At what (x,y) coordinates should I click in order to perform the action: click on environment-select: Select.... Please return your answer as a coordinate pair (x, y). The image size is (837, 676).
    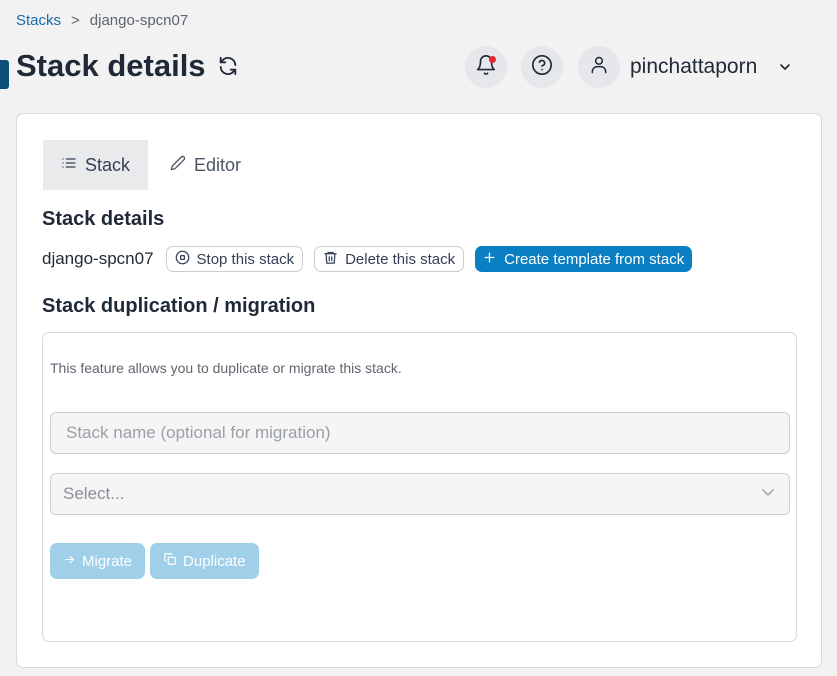
    Looking at the image, I should click on (420, 494).